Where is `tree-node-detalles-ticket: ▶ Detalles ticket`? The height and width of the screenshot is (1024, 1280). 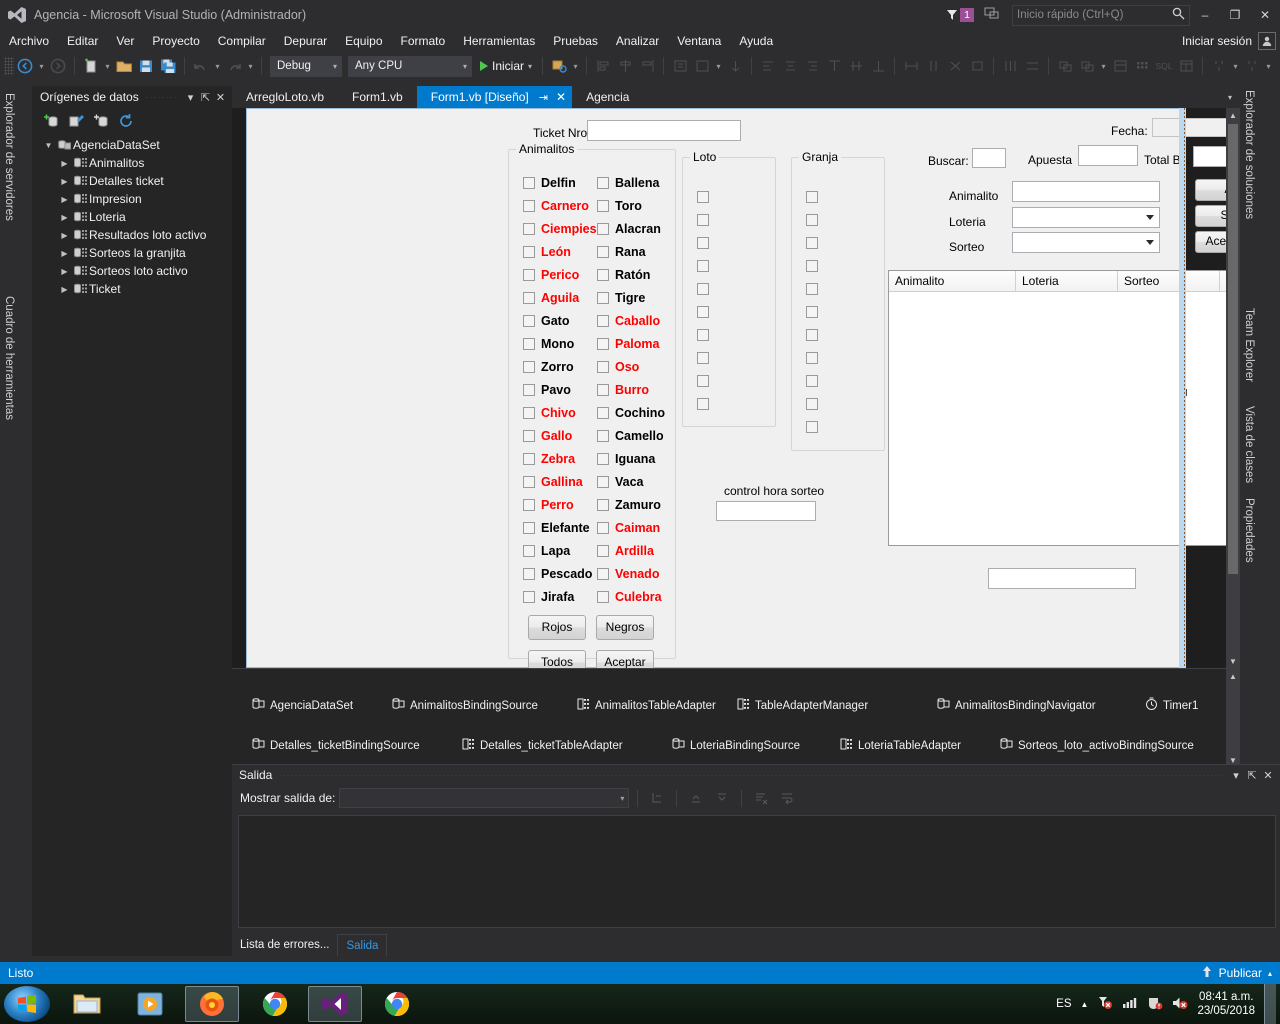 tree-node-detalles-ticket: ▶ Detalles ticket is located at coordinates (135, 181).